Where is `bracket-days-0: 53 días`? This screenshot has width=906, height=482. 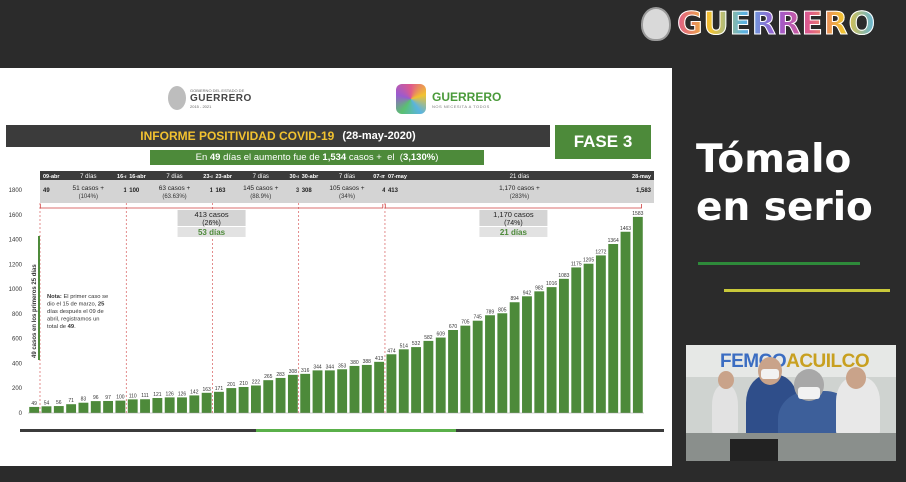 bracket-days-0: 53 días is located at coordinates (212, 232).